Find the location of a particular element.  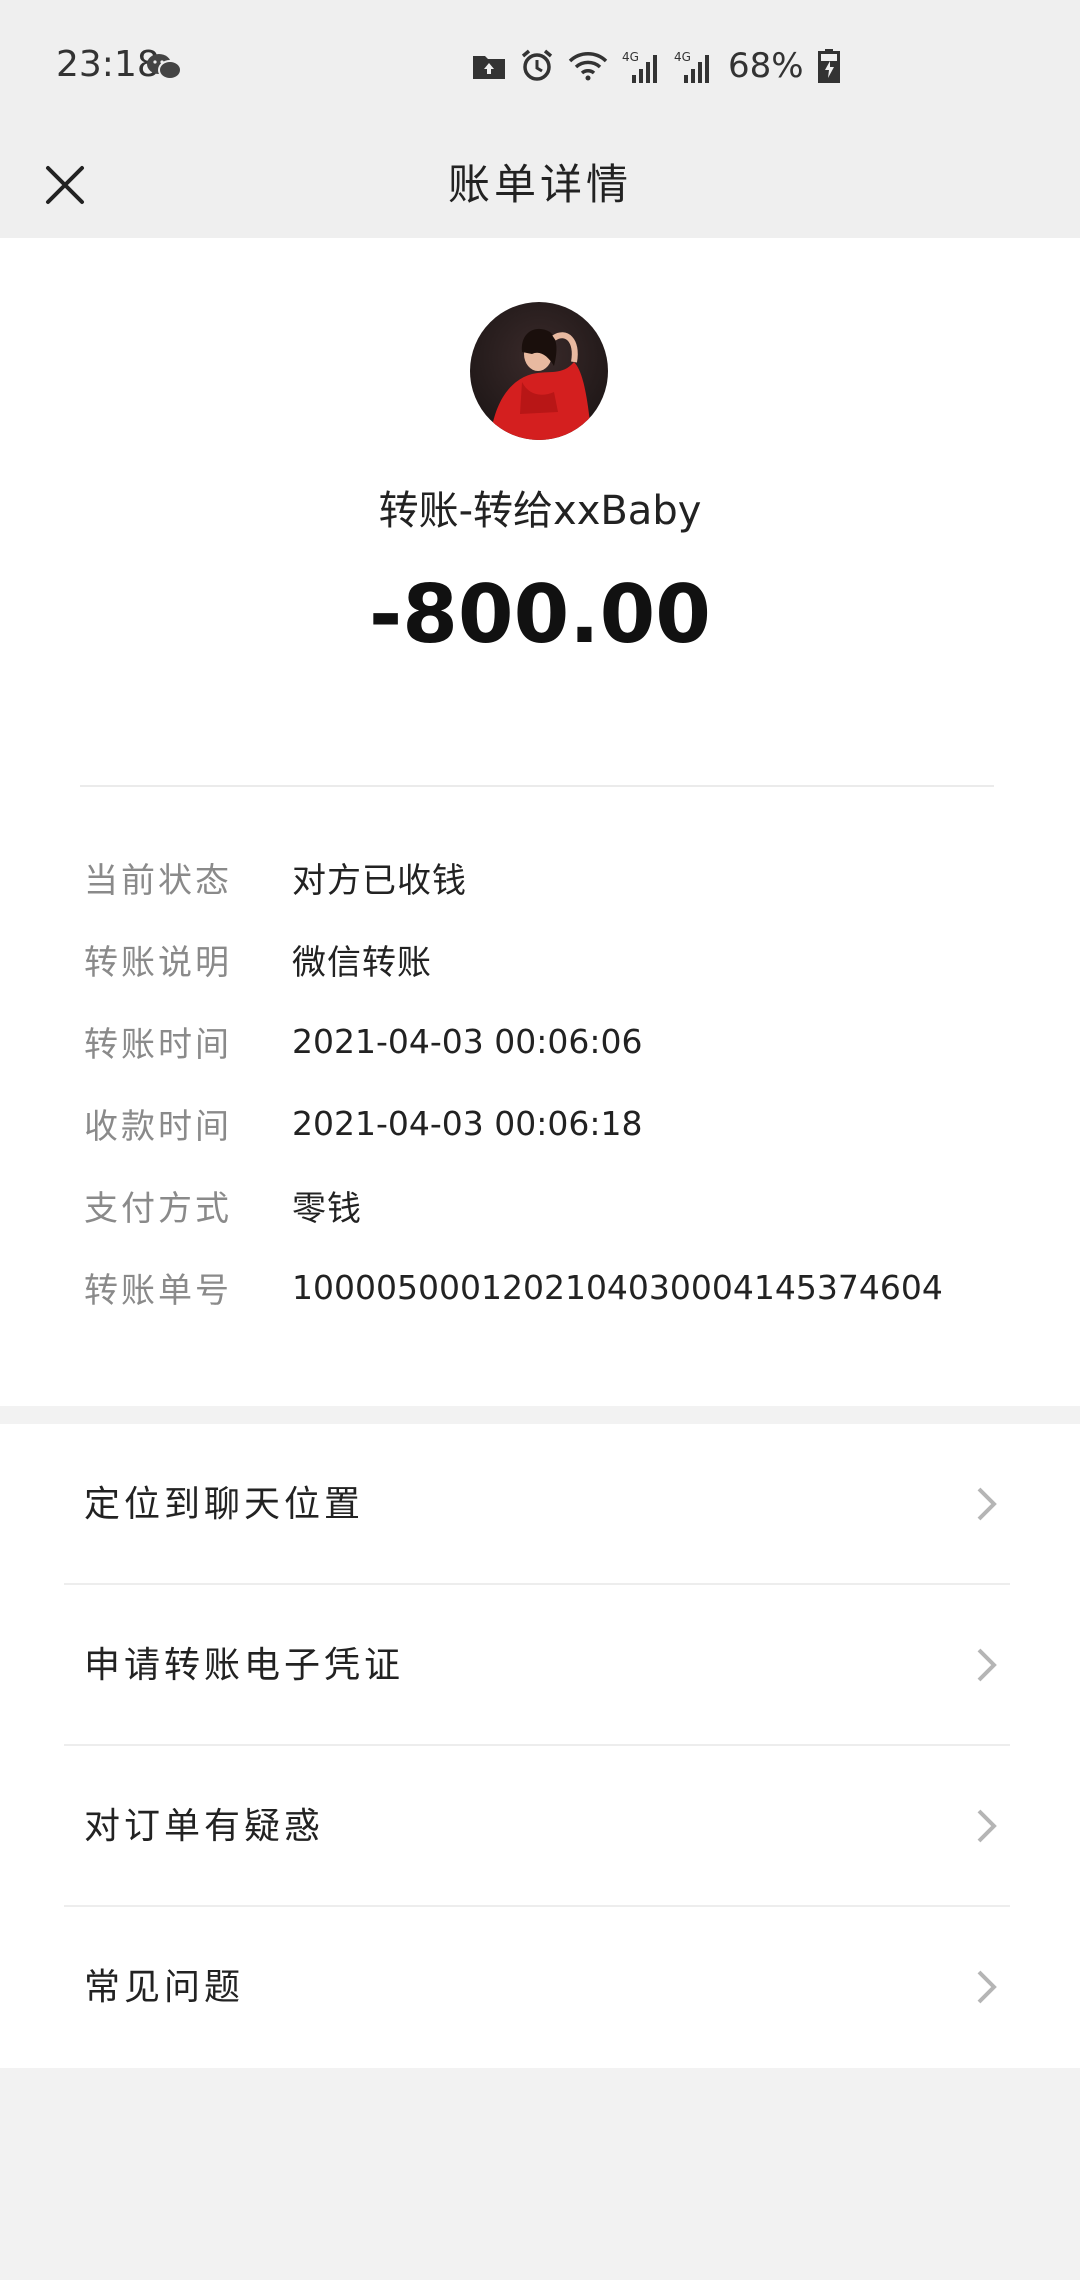

request-voucher-item: 申请转账电子凭证 is located at coordinates (540, 1665).